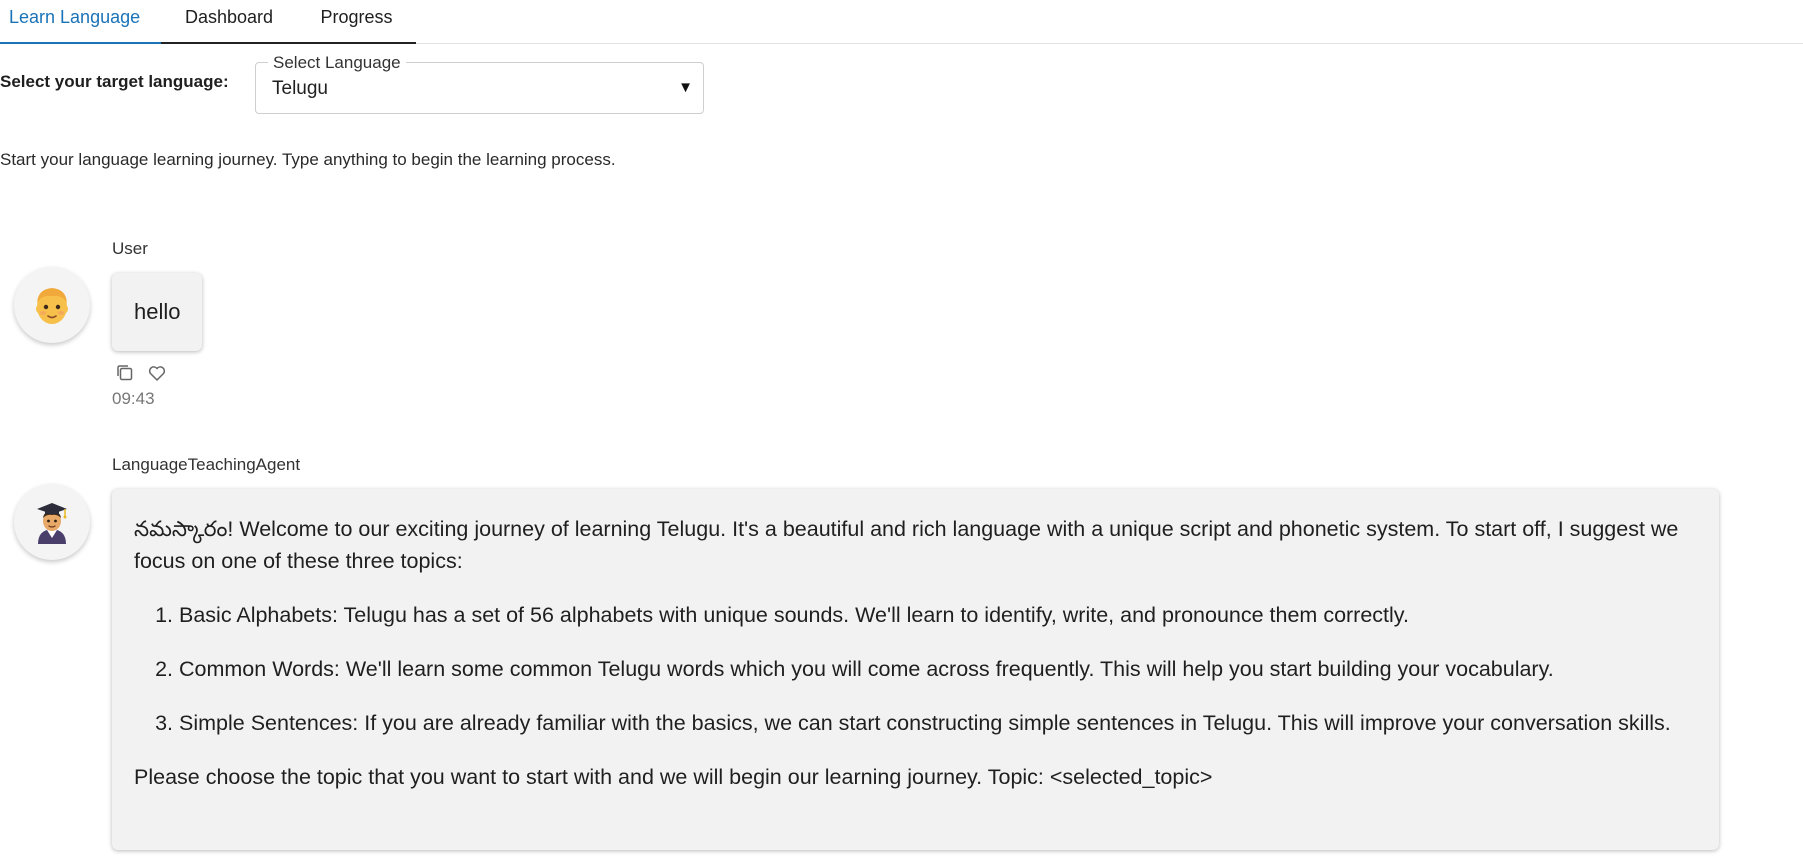  I want to click on agent-sender-name: LanguageTeachingAgent, so click(206, 464).